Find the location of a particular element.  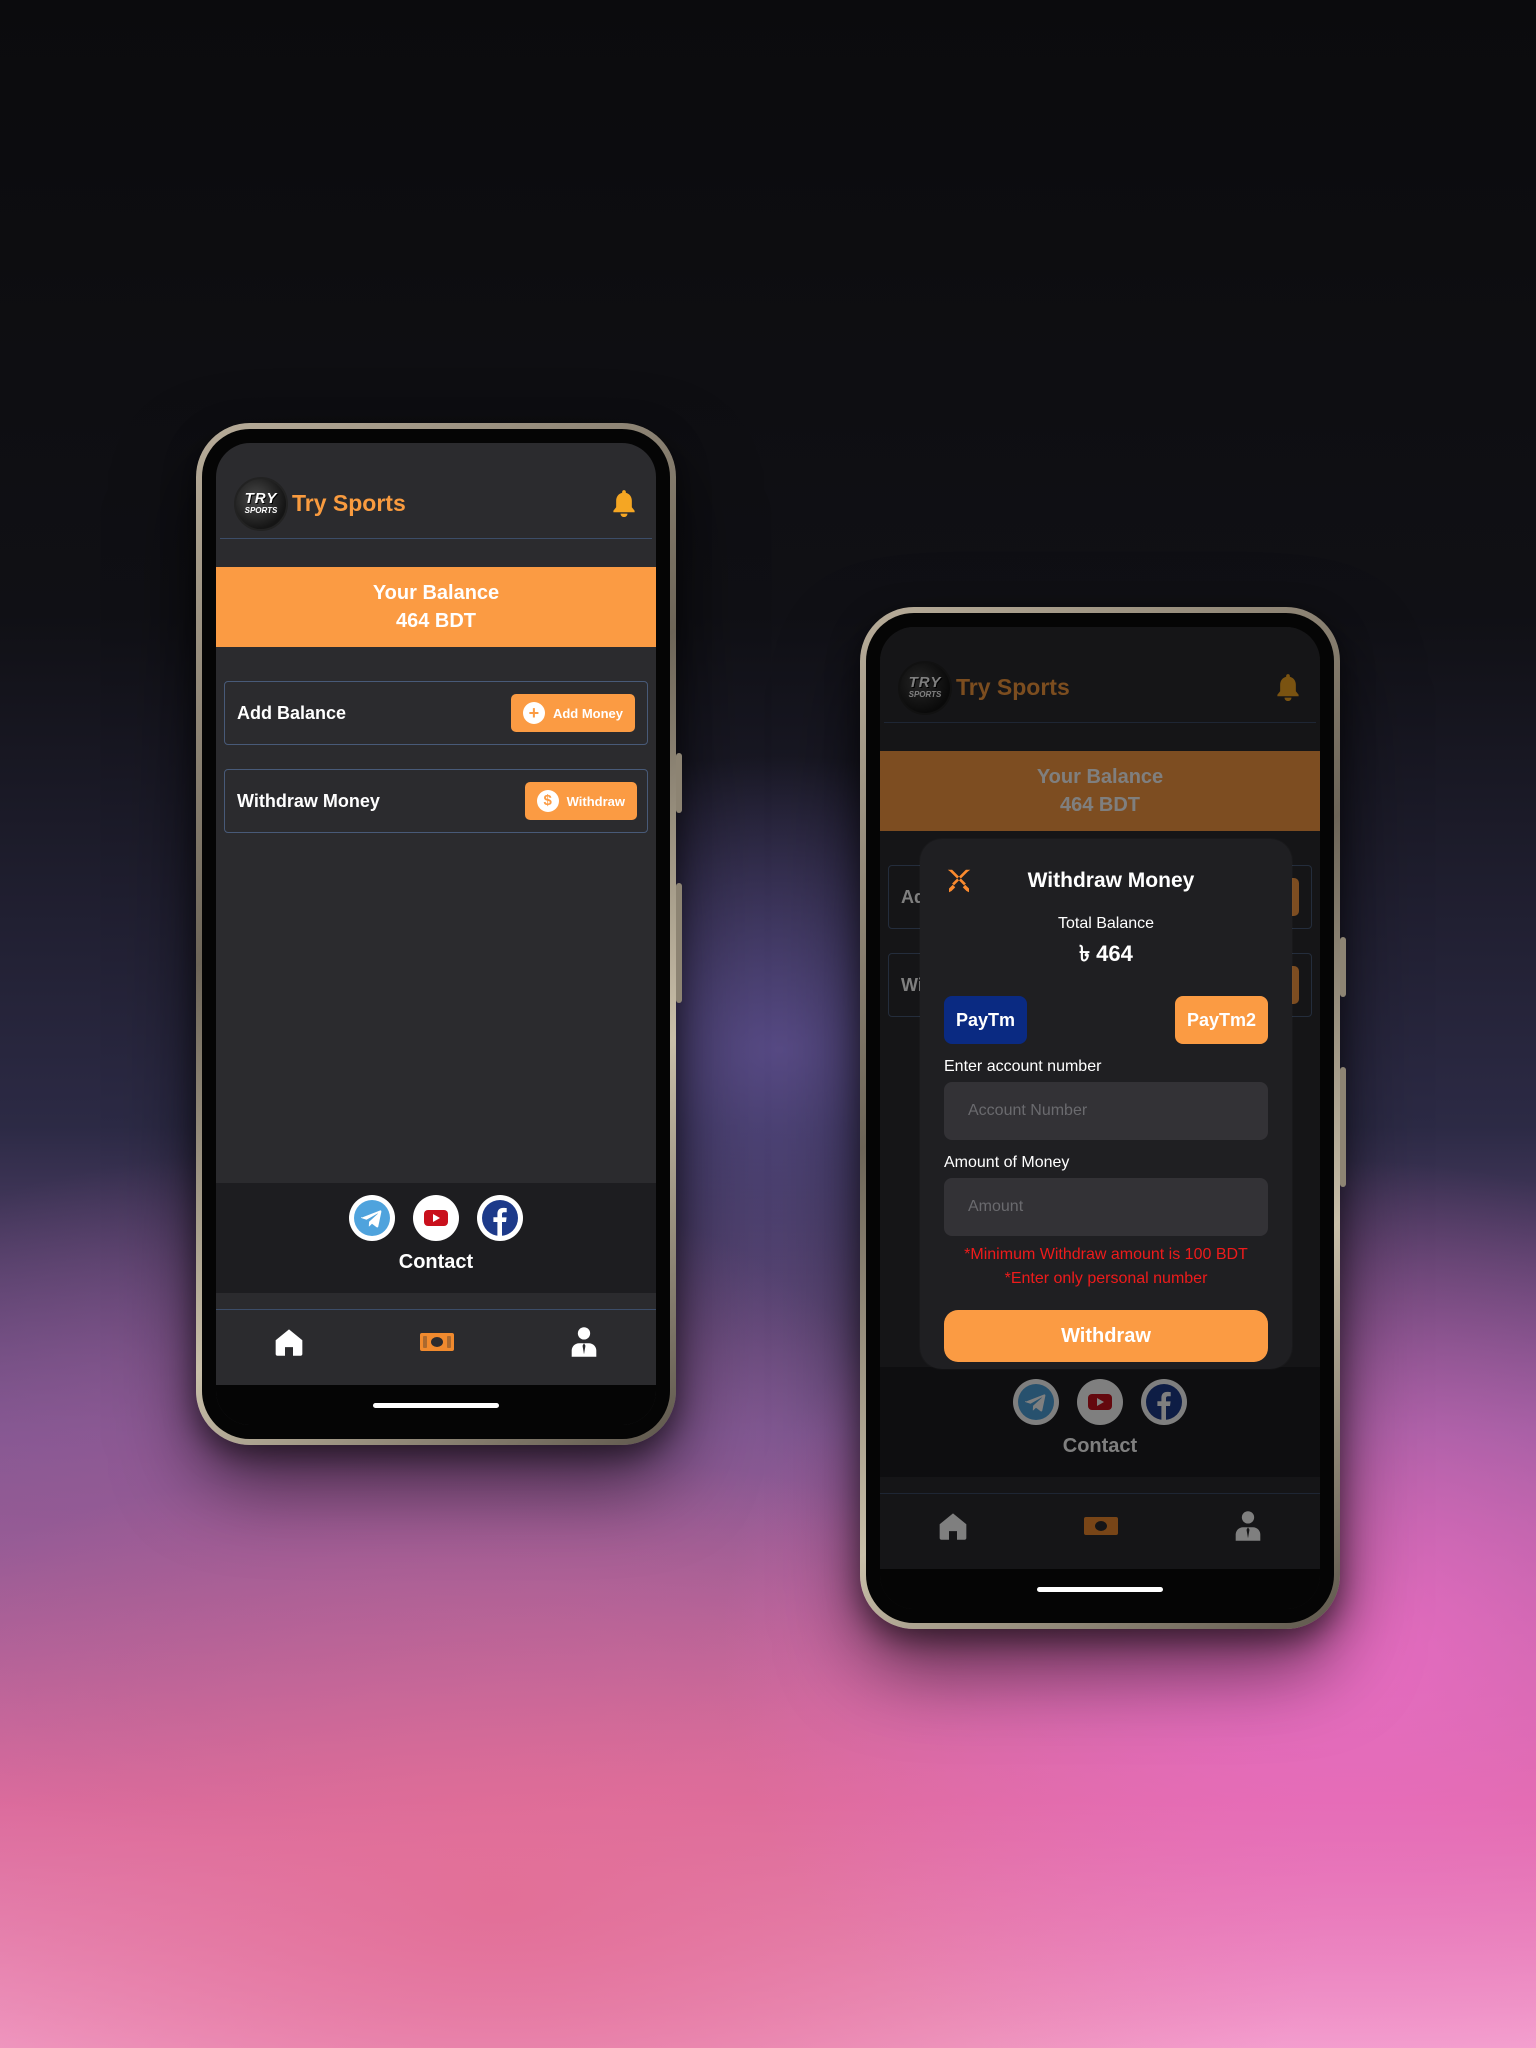

app-header: TRY SPORTS Try Sports is located at coordinates (436, 504).